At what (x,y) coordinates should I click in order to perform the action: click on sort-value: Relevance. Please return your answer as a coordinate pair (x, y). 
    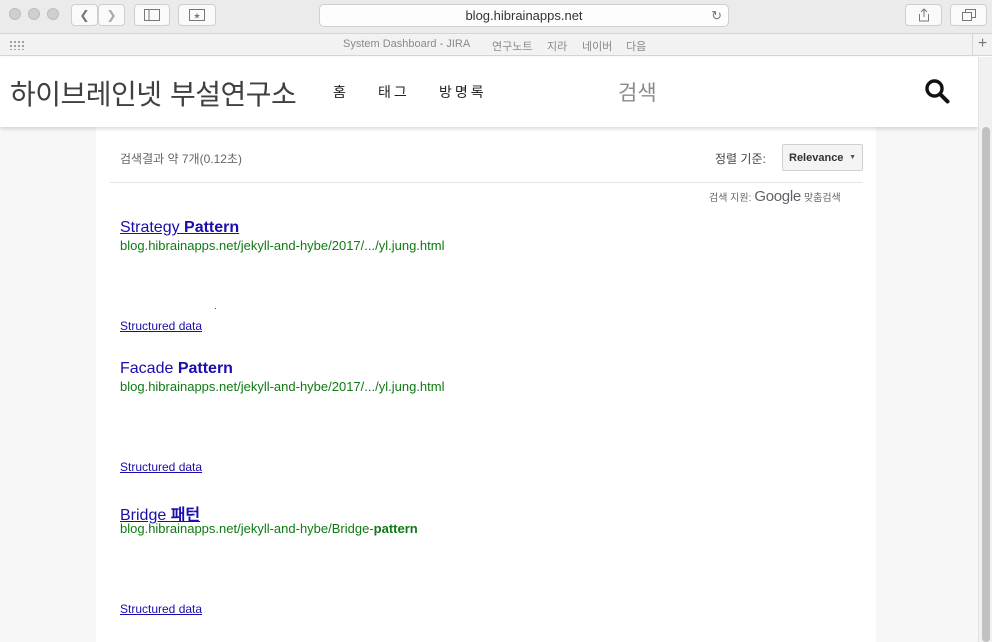
    Looking at the image, I should click on (816, 157).